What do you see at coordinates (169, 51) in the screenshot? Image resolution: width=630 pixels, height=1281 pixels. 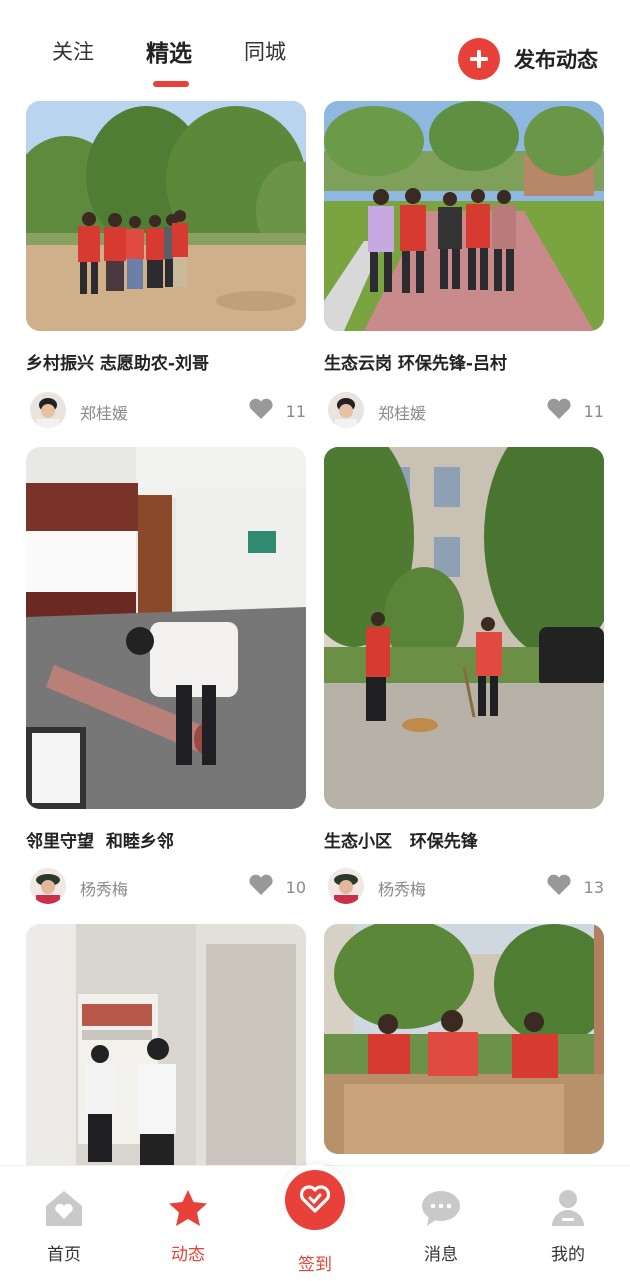 I see `tab-featured: 精选` at bounding box center [169, 51].